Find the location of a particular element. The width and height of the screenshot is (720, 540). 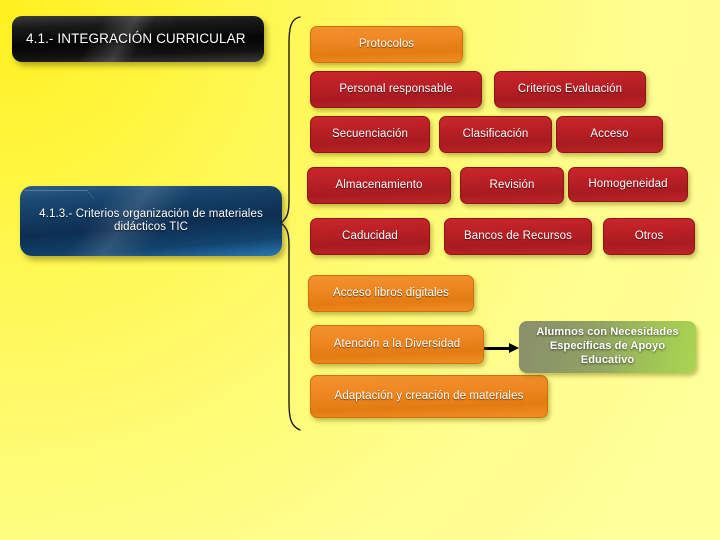

node-label-personal: Personal responsable is located at coordinates (396, 88).